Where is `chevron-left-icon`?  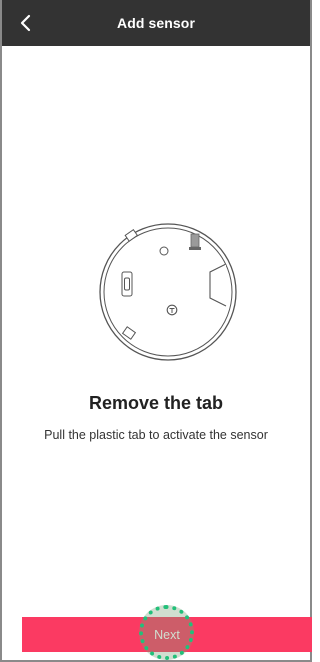 chevron-left-icon is located at coordinates (25, 23).